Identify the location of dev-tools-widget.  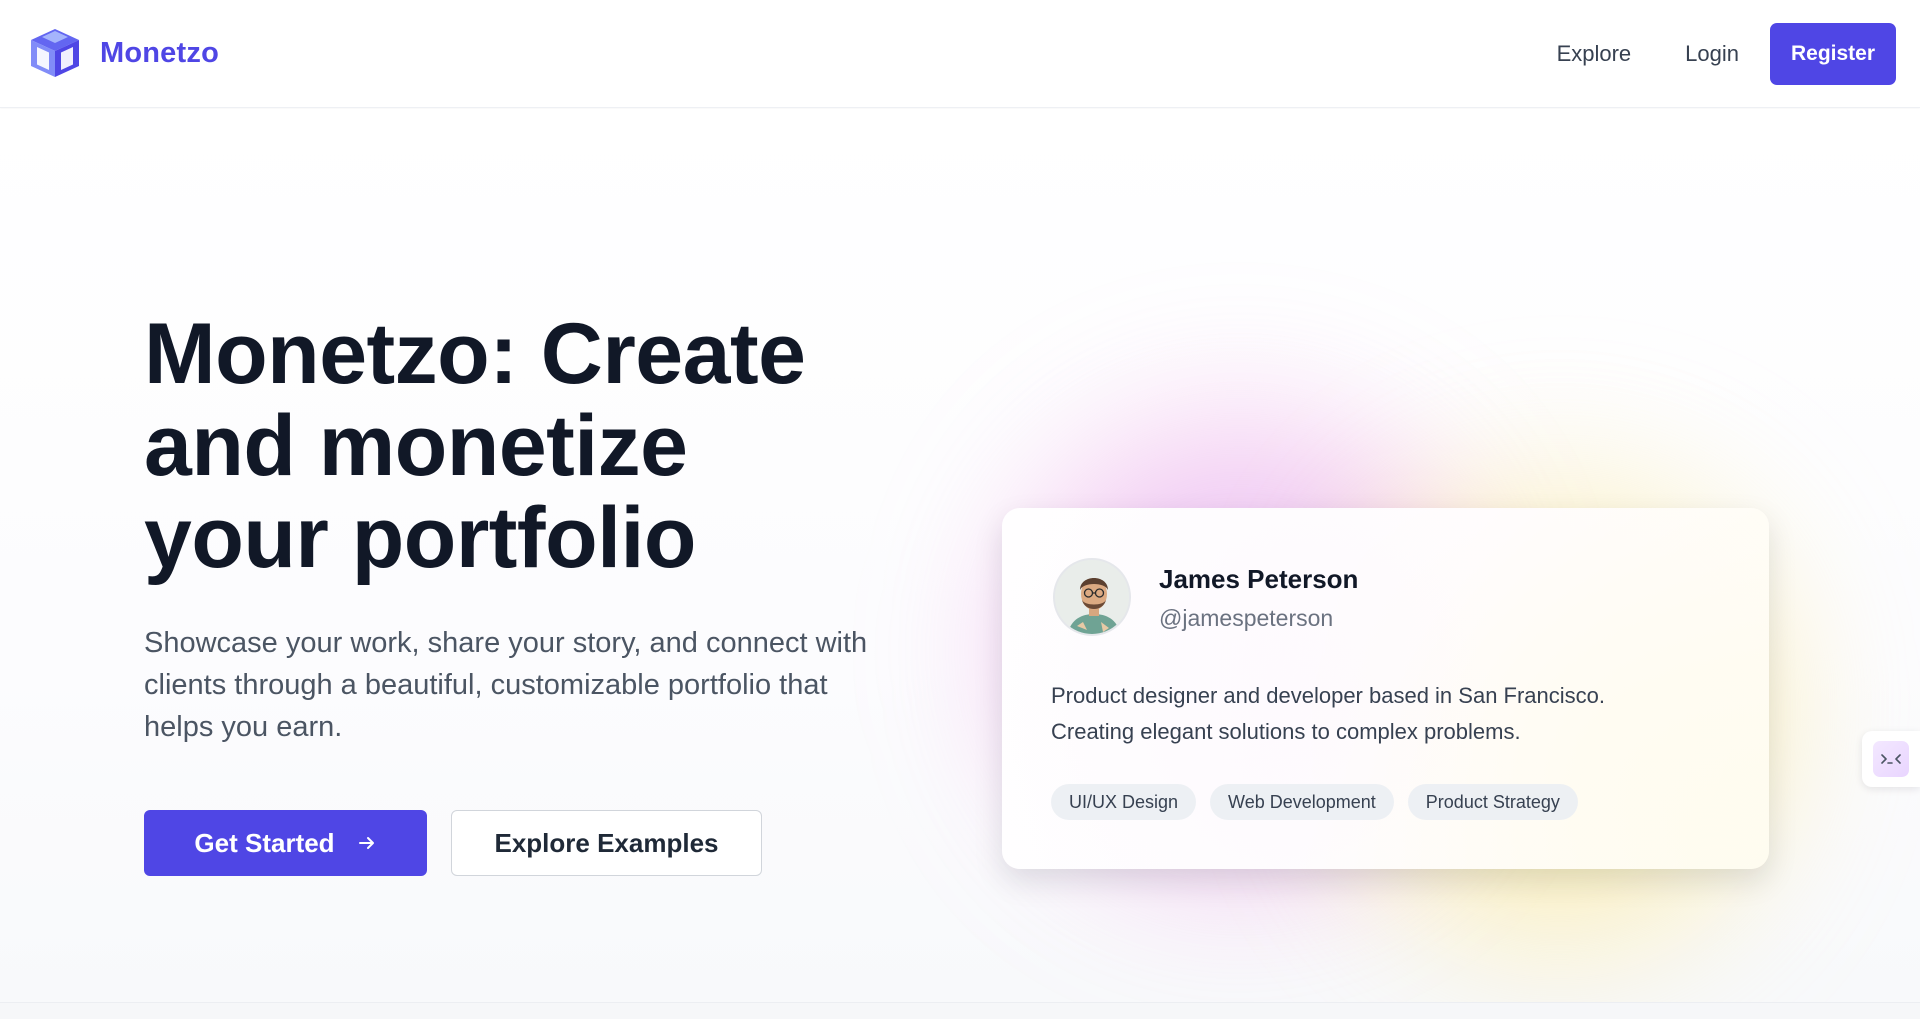
(1891, 759).